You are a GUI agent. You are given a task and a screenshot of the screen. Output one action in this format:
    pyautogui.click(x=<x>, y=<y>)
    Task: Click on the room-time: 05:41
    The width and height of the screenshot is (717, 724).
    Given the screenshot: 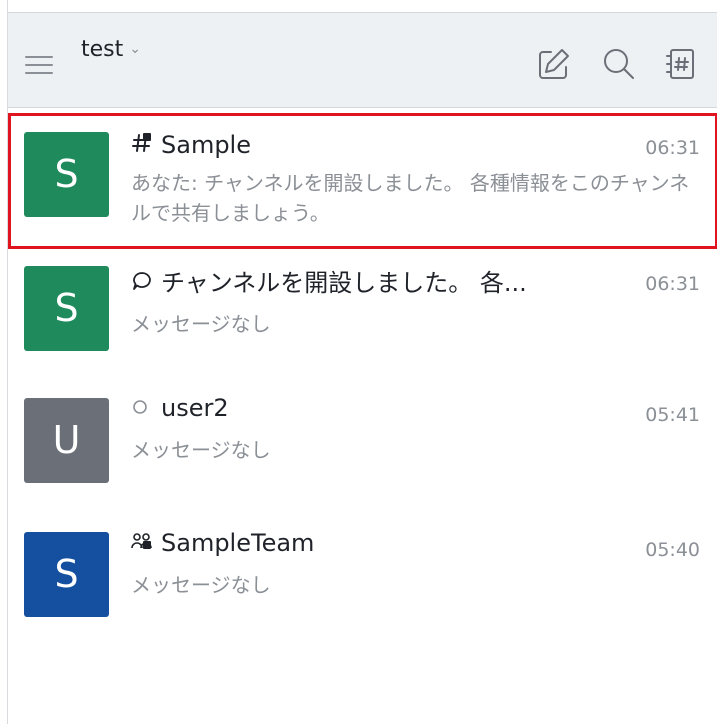 What is the action you would take?
    pyautogui.click(x=672, y=415)
    